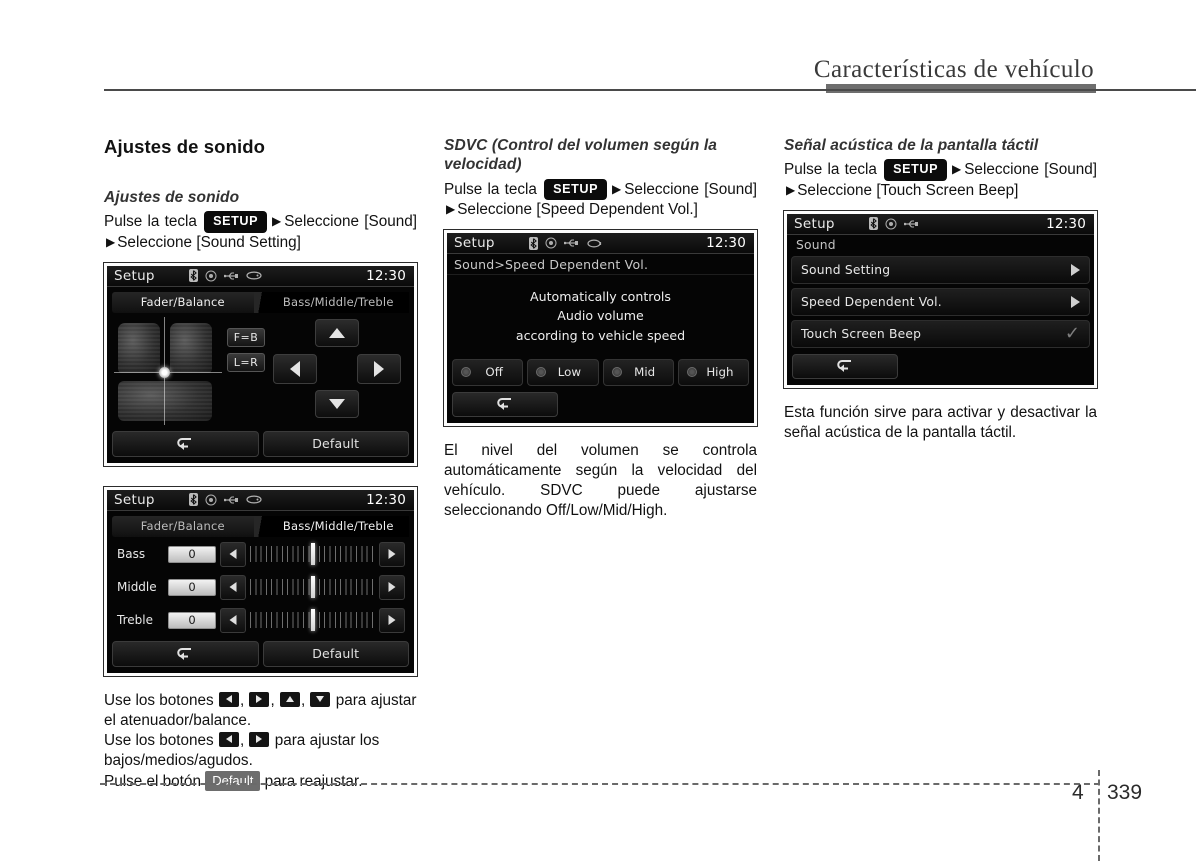 The image size is (1200, 861). I want to click on treble-decrease-button, so click(233, 620).